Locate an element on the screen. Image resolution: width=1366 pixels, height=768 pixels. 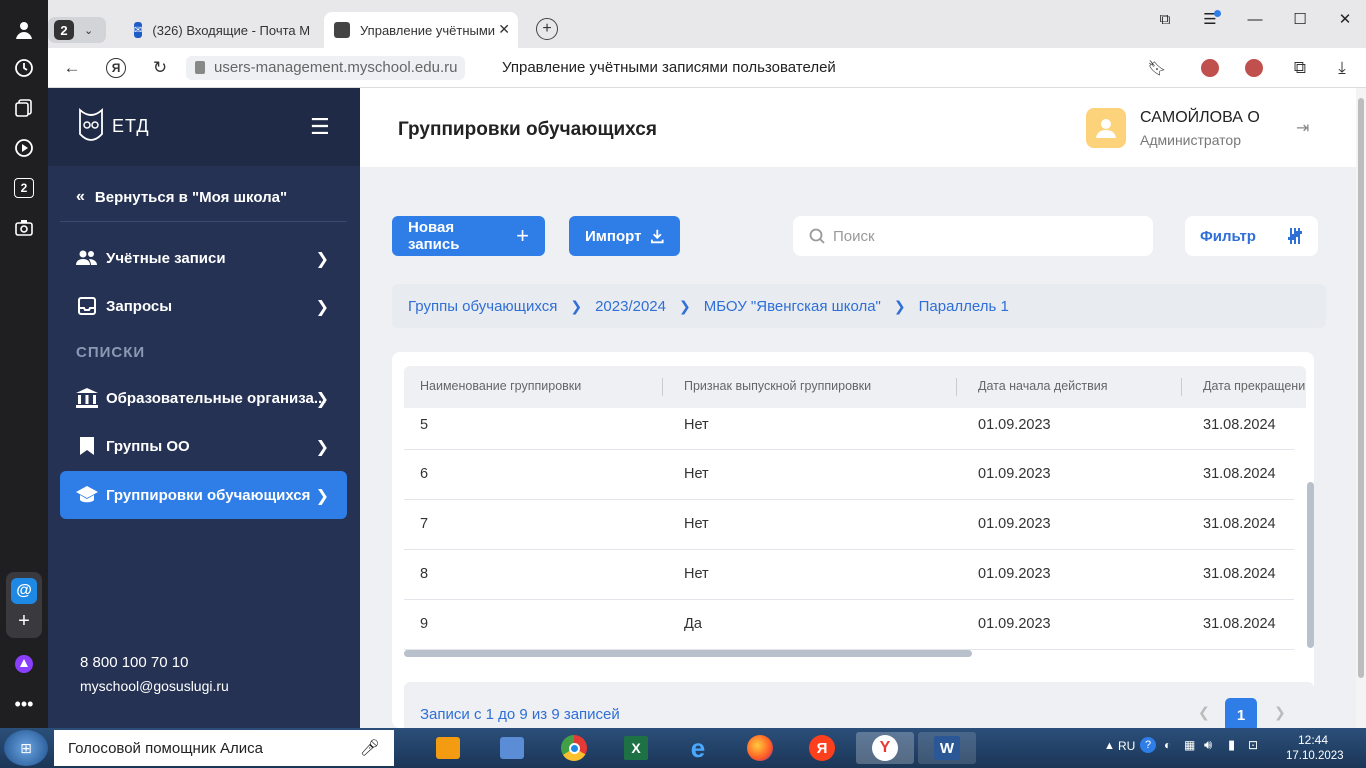
tray-expand-icon: ▲ is located at coordinates (1109, 746).